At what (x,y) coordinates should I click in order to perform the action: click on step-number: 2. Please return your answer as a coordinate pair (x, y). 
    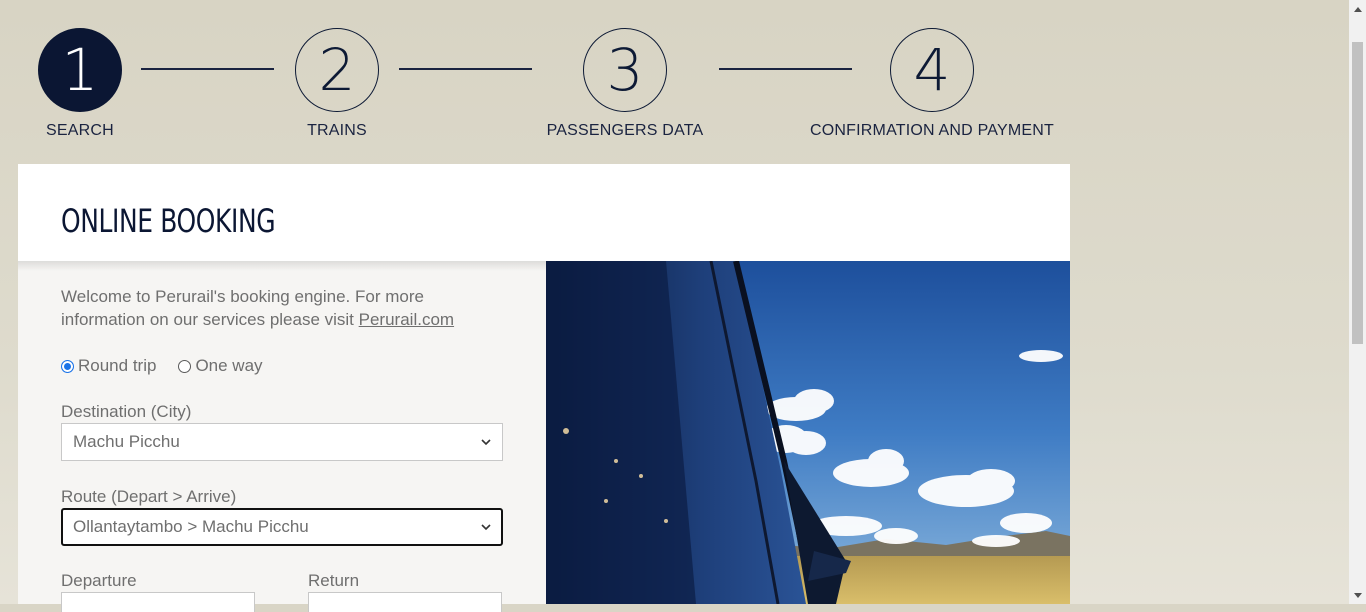
    Looking at the image, I should click on (337, 70).